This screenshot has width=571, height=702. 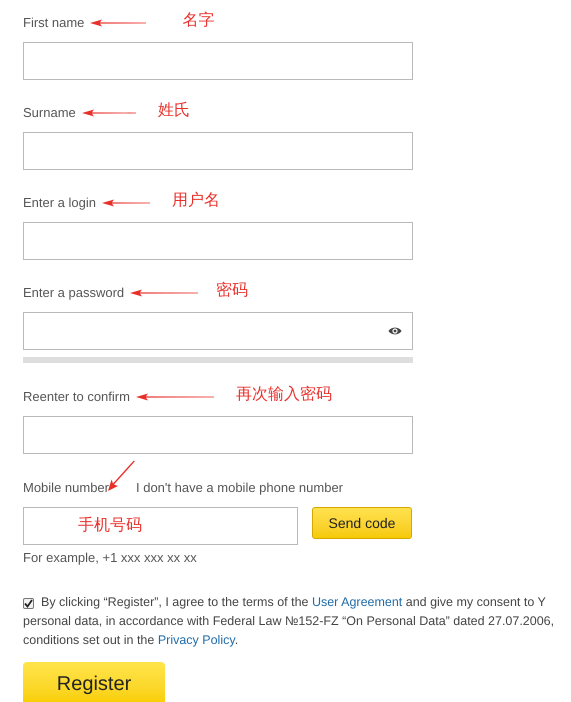 What do you see at coordinates (218, 331) in the screenshot?
I see `password-field` at bounding box center [218, 331].